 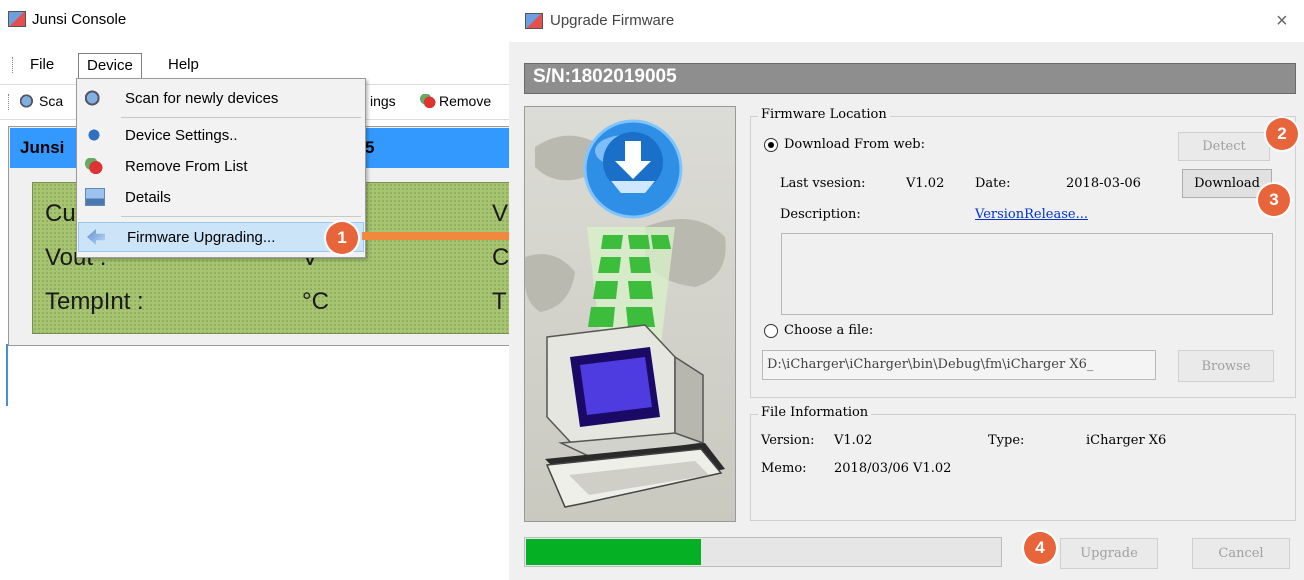 I want to click on dialog-title: Upgrade Firmware, so click(x=612, y=20).